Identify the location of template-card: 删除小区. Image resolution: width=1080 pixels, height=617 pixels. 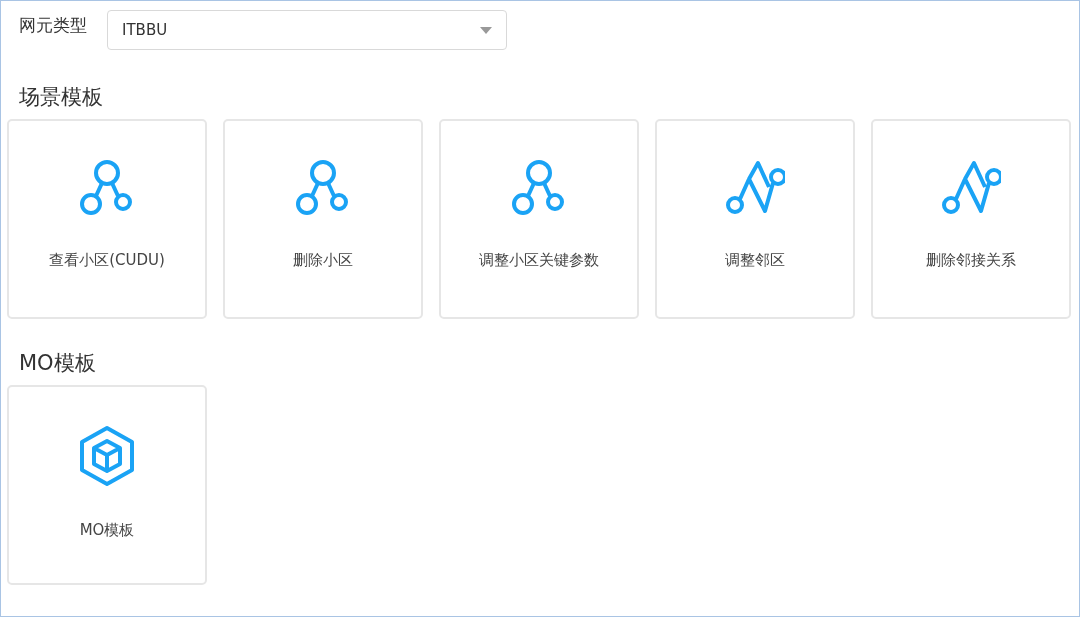
(323, 219).